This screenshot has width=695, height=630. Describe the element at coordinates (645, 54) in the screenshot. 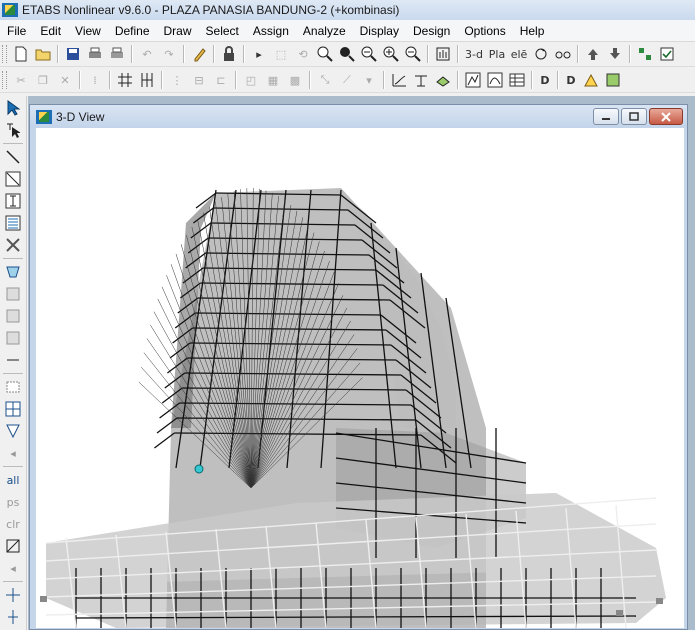

I see `object-shrink-button` at that location.